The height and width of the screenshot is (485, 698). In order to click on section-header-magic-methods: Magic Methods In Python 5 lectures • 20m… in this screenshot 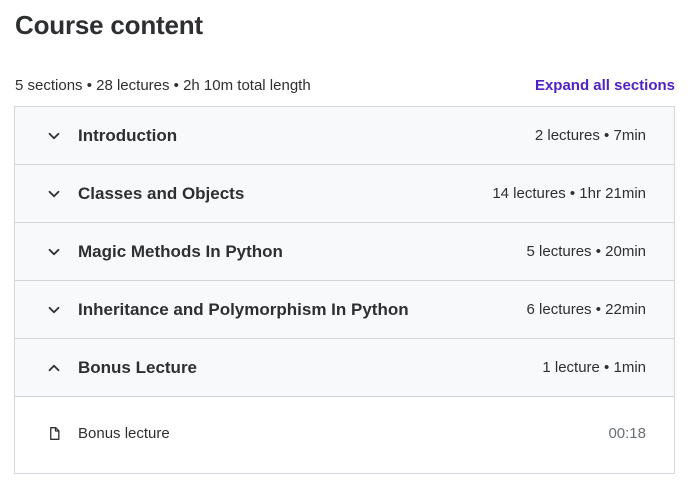, I will do `click(344, 252)`.